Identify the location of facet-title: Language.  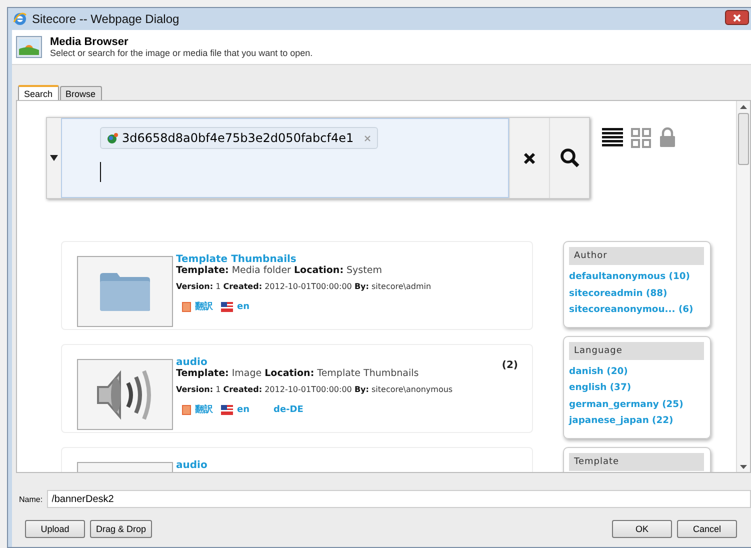
(636, 351).